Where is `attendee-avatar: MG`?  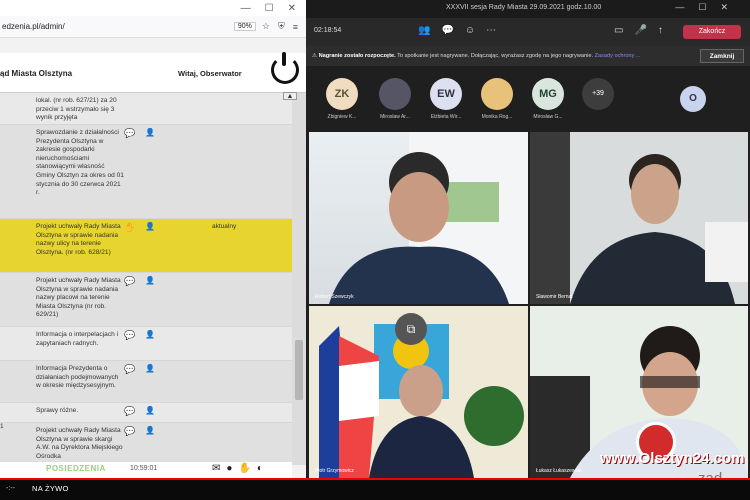 attendee-avatar: MG is located at coordinates (548, 94).